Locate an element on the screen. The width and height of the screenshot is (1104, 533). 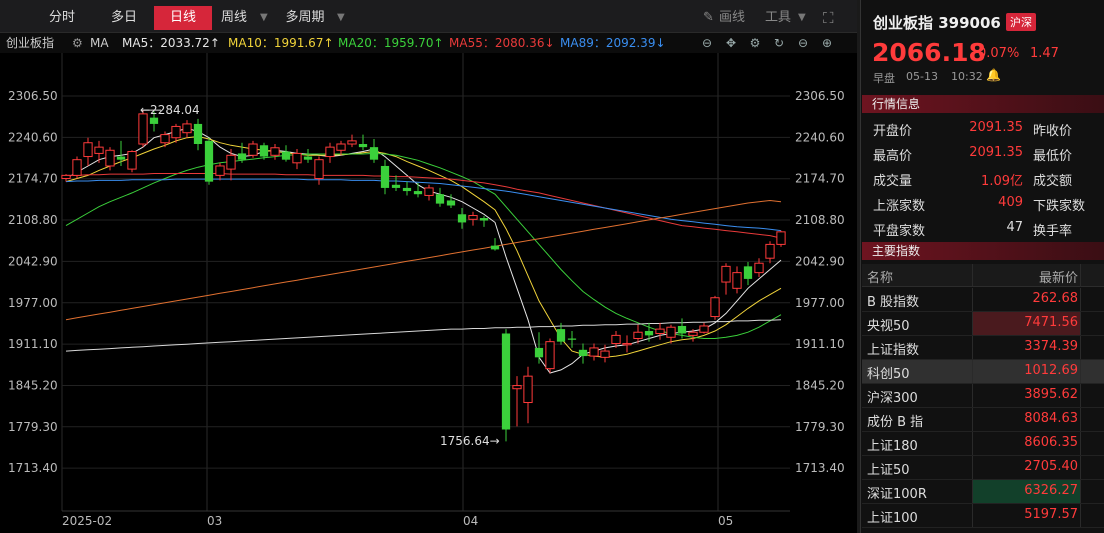
index-price: 8084.63 is located at coordinates (1051, 418).